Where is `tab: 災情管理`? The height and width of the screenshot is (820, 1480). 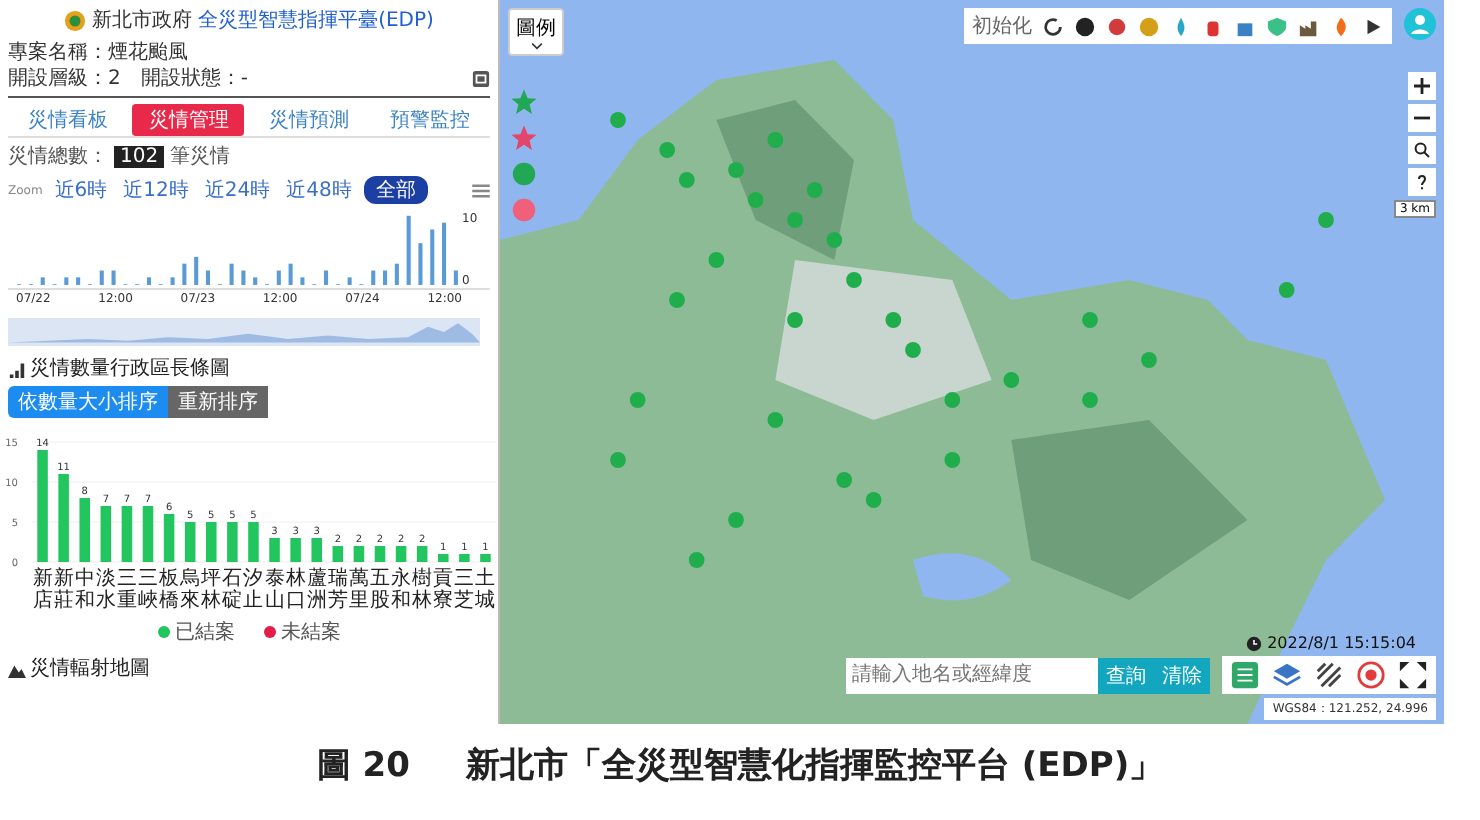
tab: 災情管理 is located at coordinates (188, 120).